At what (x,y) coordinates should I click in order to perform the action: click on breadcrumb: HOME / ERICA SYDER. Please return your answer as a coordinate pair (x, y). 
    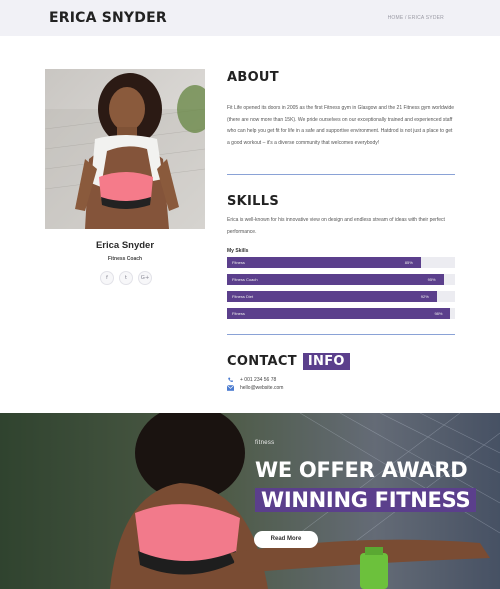
    Looking at the image, I should click on (416, 18).